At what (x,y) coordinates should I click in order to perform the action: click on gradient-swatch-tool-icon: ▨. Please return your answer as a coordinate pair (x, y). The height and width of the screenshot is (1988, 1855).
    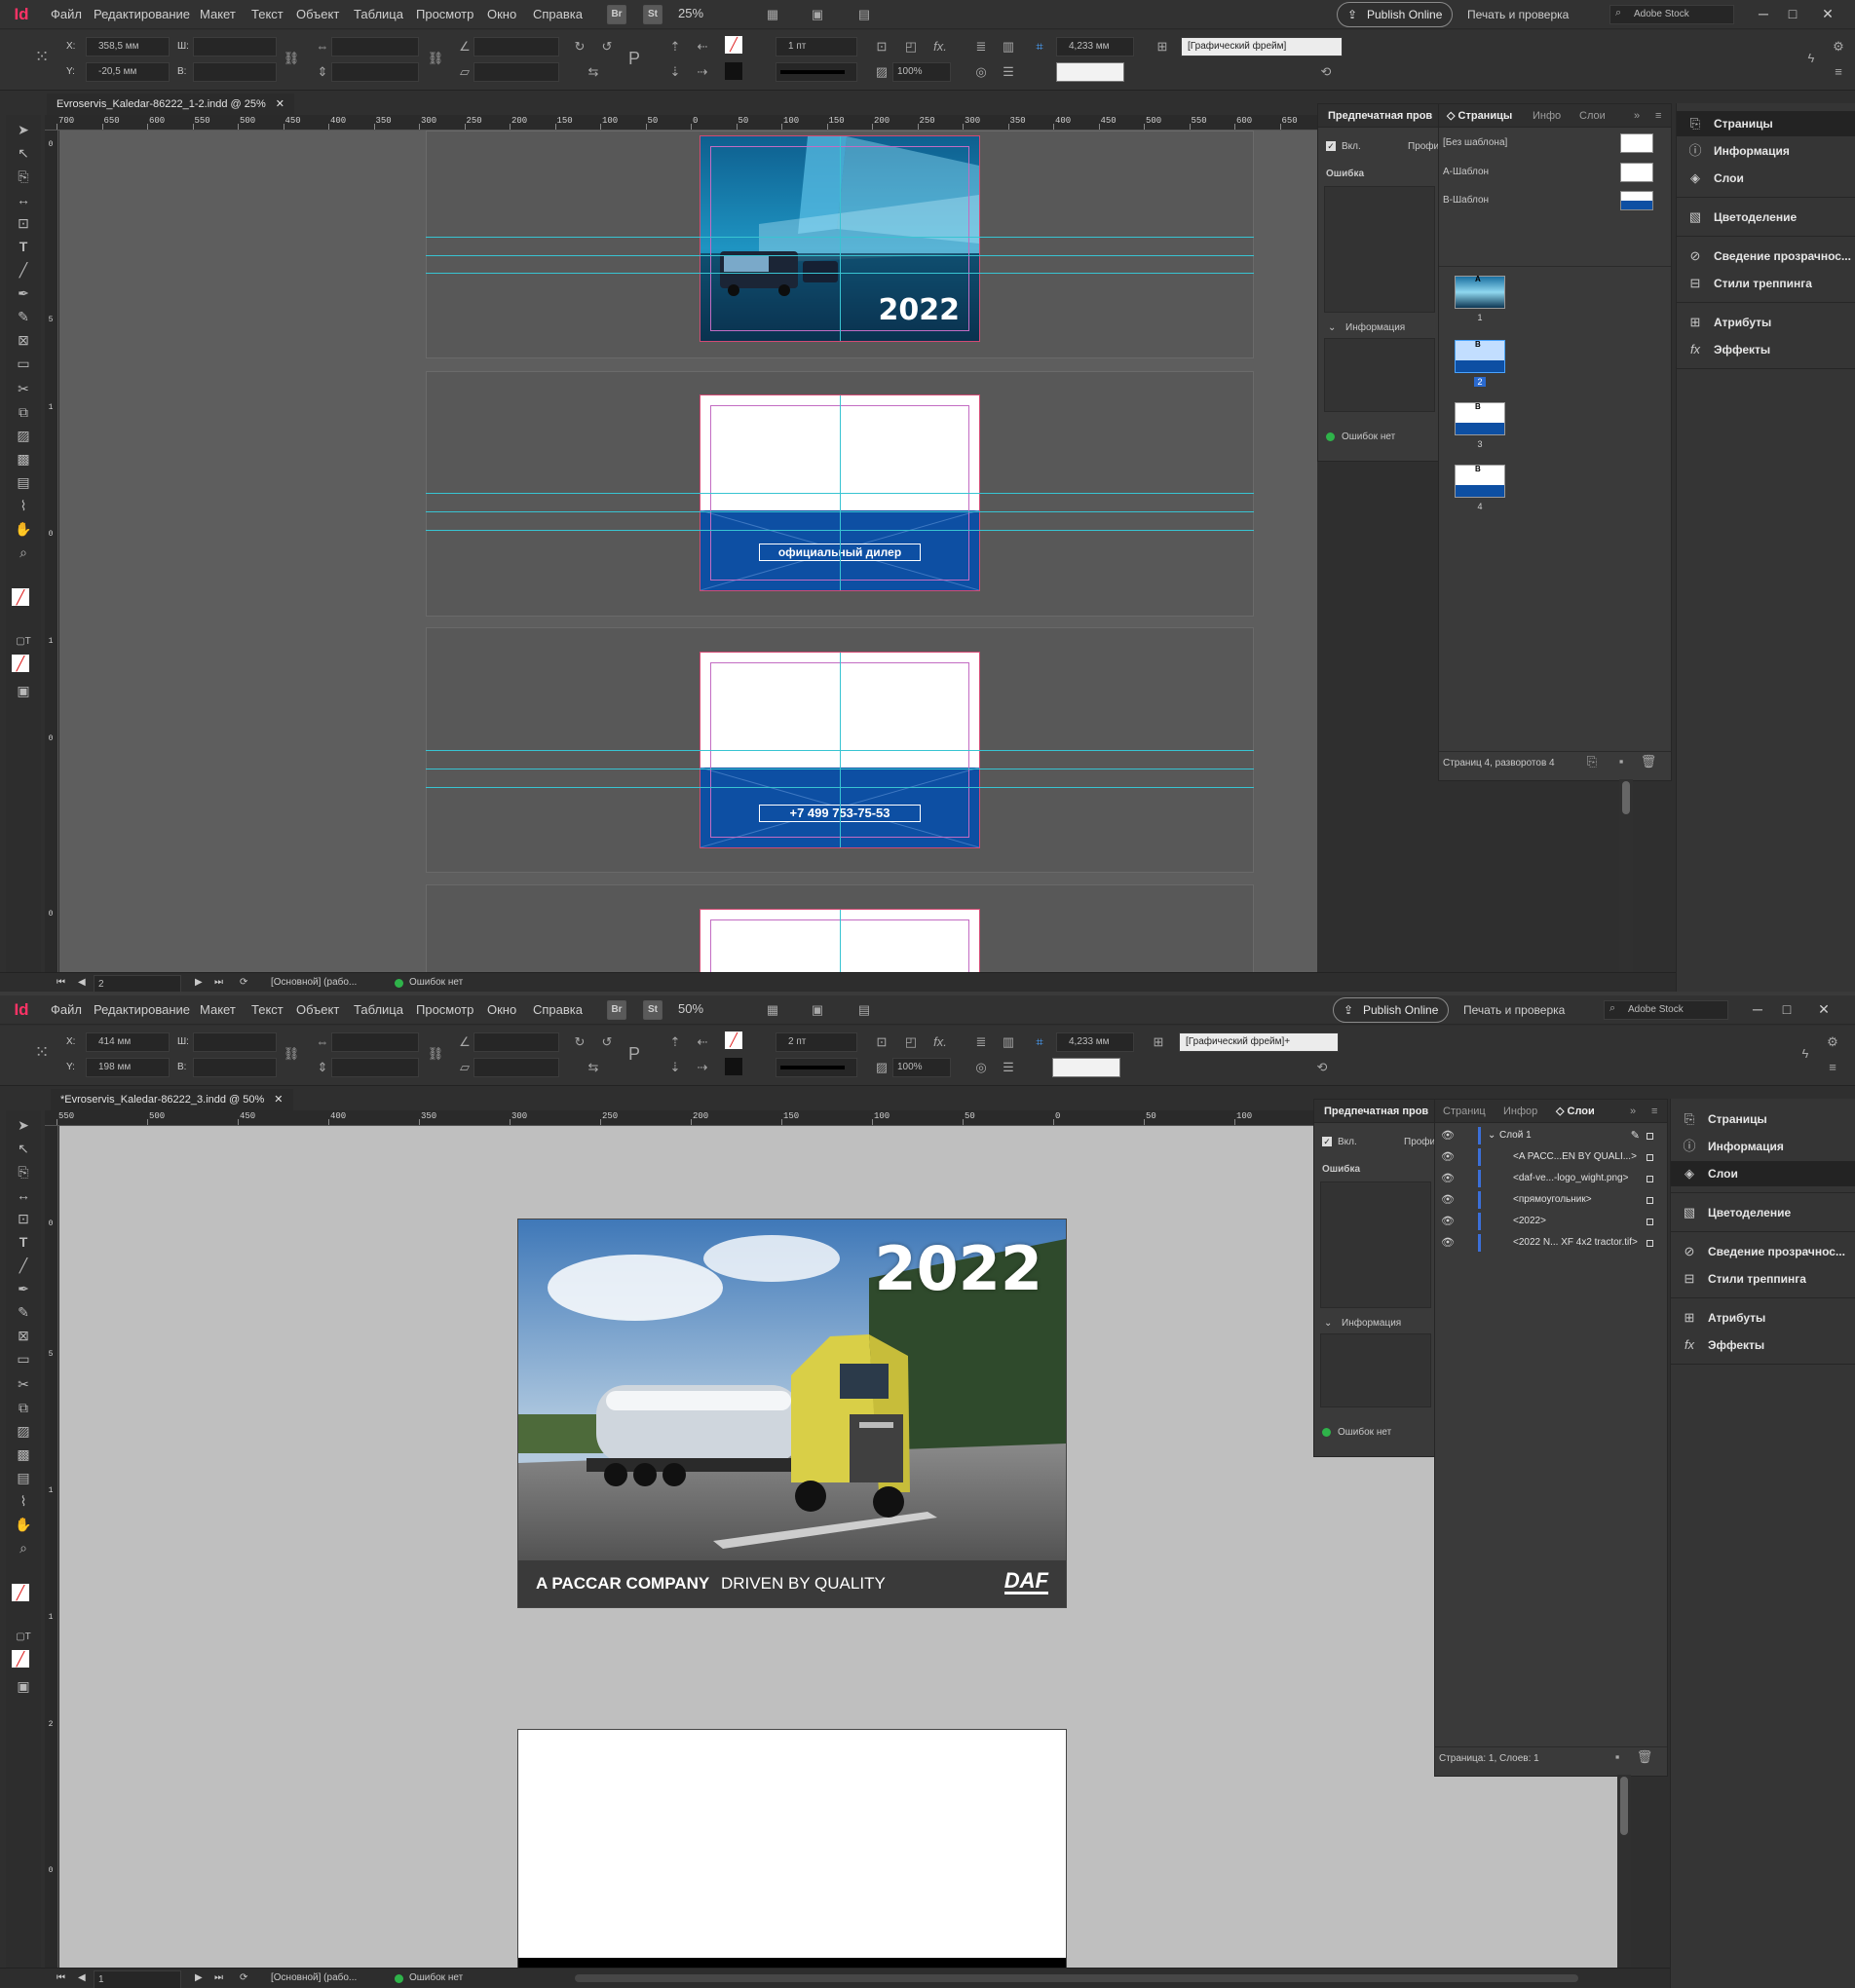
    Looking at the image, I should click on (23, 1431).